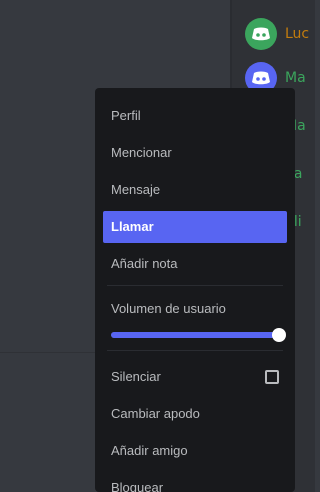  What do you see at coordinates (195, 190) in the screenshot?
I see `menu-item-message: Mensaje` at bounding box center [195, 190].